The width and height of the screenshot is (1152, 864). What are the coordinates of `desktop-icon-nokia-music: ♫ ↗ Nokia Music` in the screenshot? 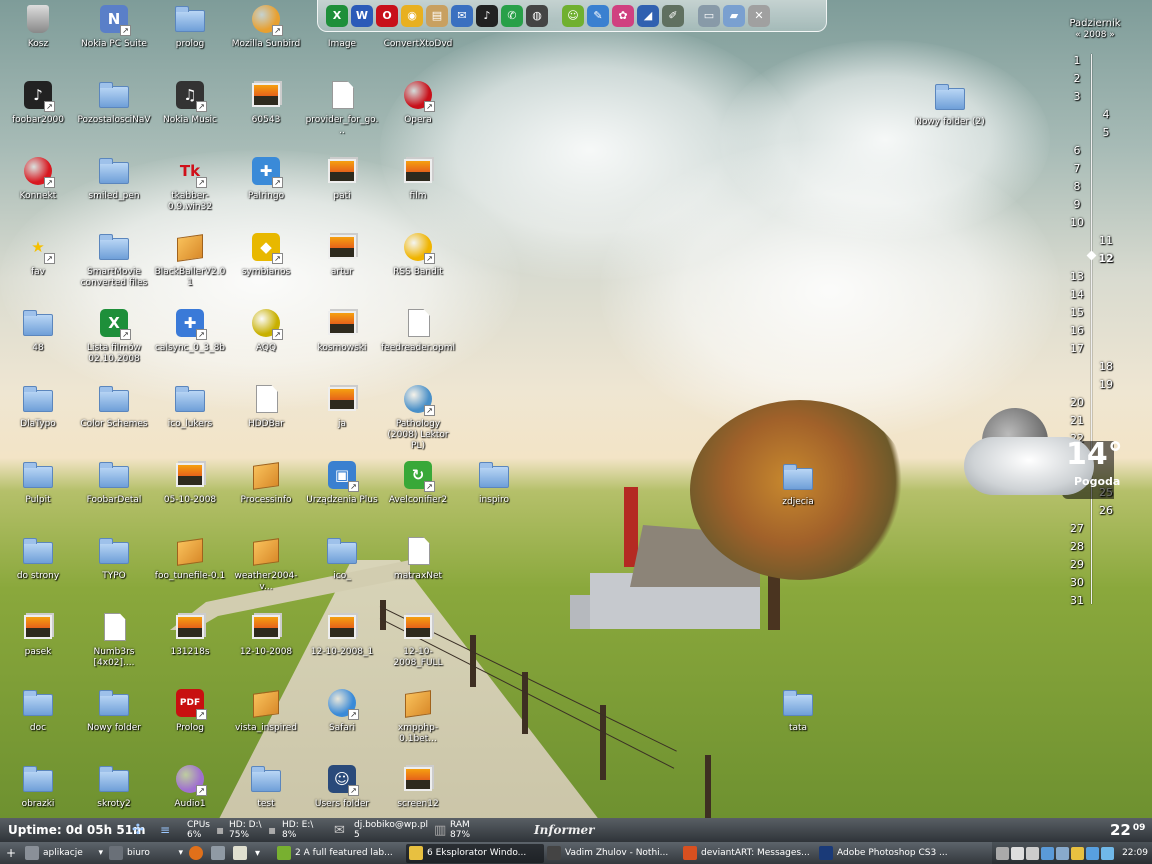 It's located at (190, 102).